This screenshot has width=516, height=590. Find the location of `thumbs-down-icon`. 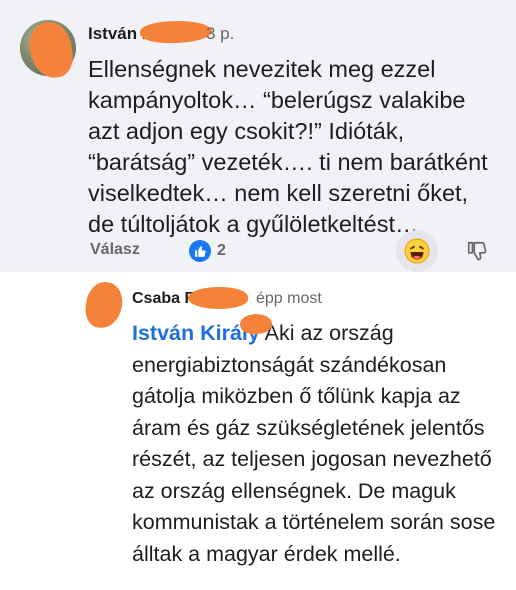

thumbs-down-icon is located at coordinates (477, 251).